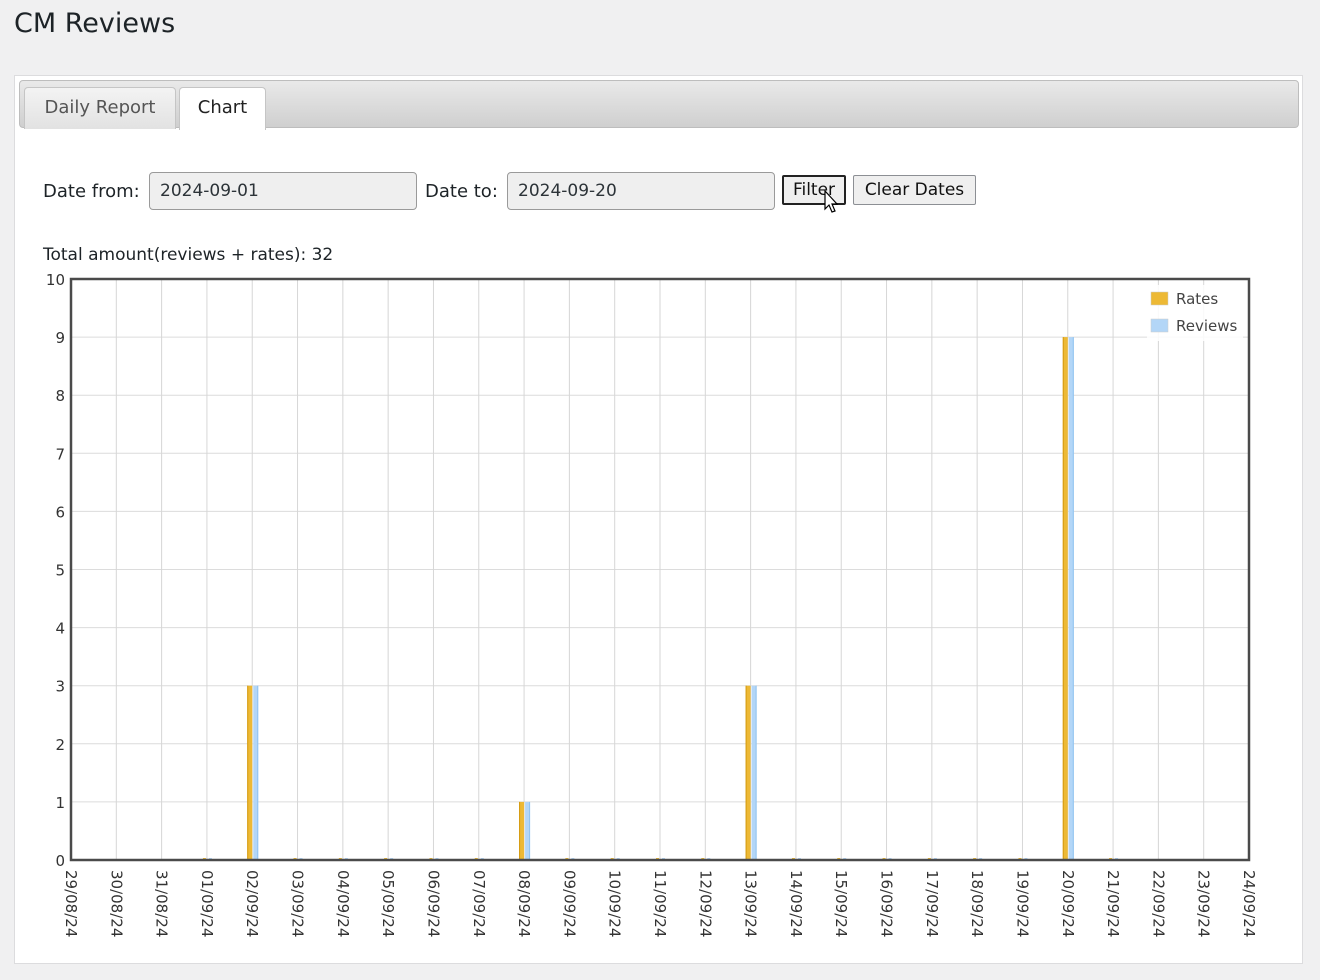  I want to click on y-tick-label: 3, so click(60, 687).